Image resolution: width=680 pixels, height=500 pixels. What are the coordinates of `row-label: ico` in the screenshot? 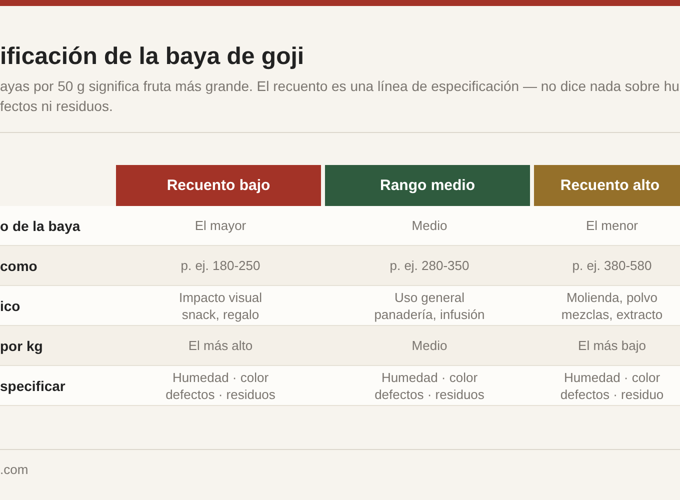 It's located at (58, 306).